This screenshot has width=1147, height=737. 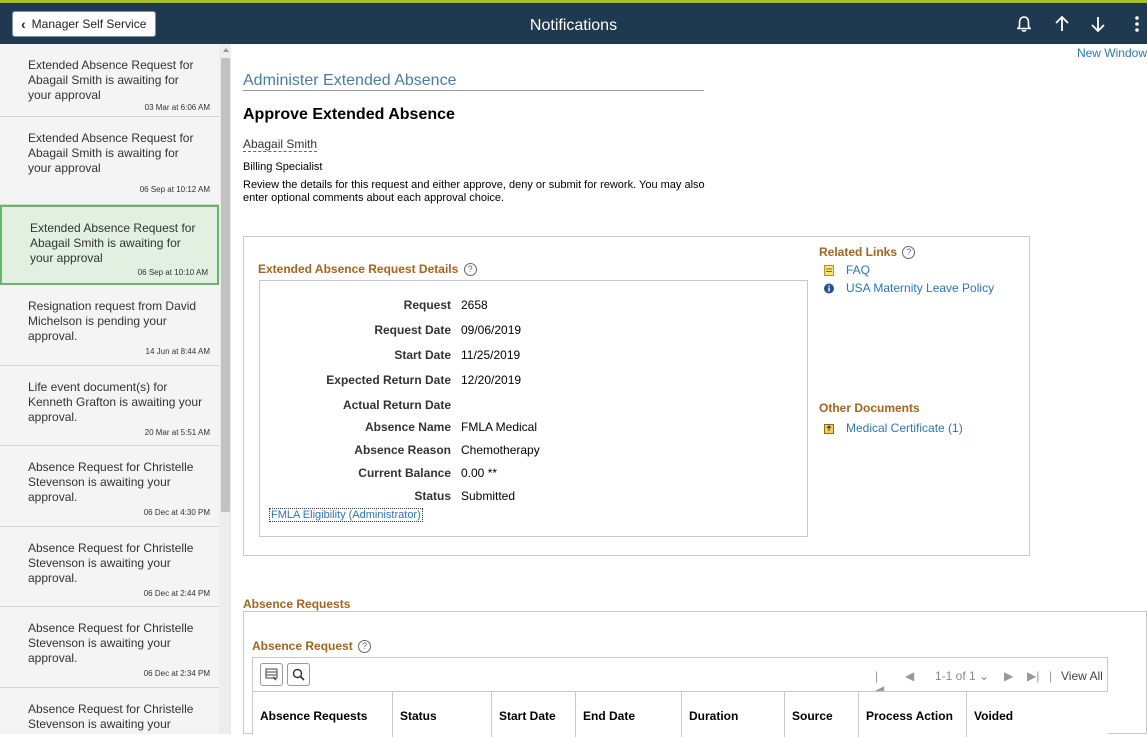 I want to click on related-link-maternity-policy: USA Maternity Leave Policy, so click(x=909, y=288).